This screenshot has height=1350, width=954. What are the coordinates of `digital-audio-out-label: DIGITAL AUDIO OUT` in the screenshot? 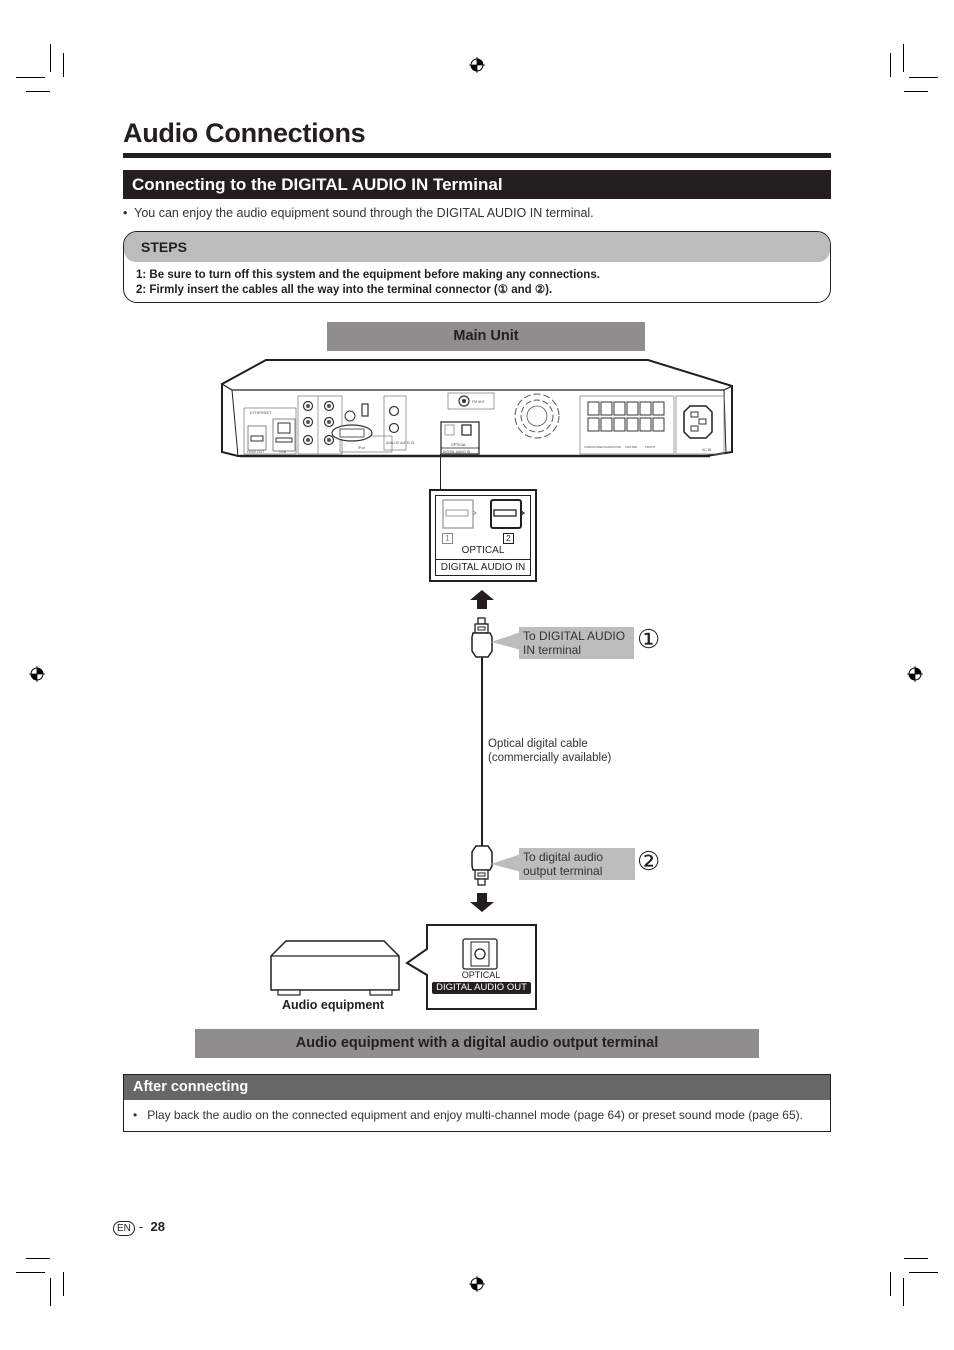 It's located at (481, 988).